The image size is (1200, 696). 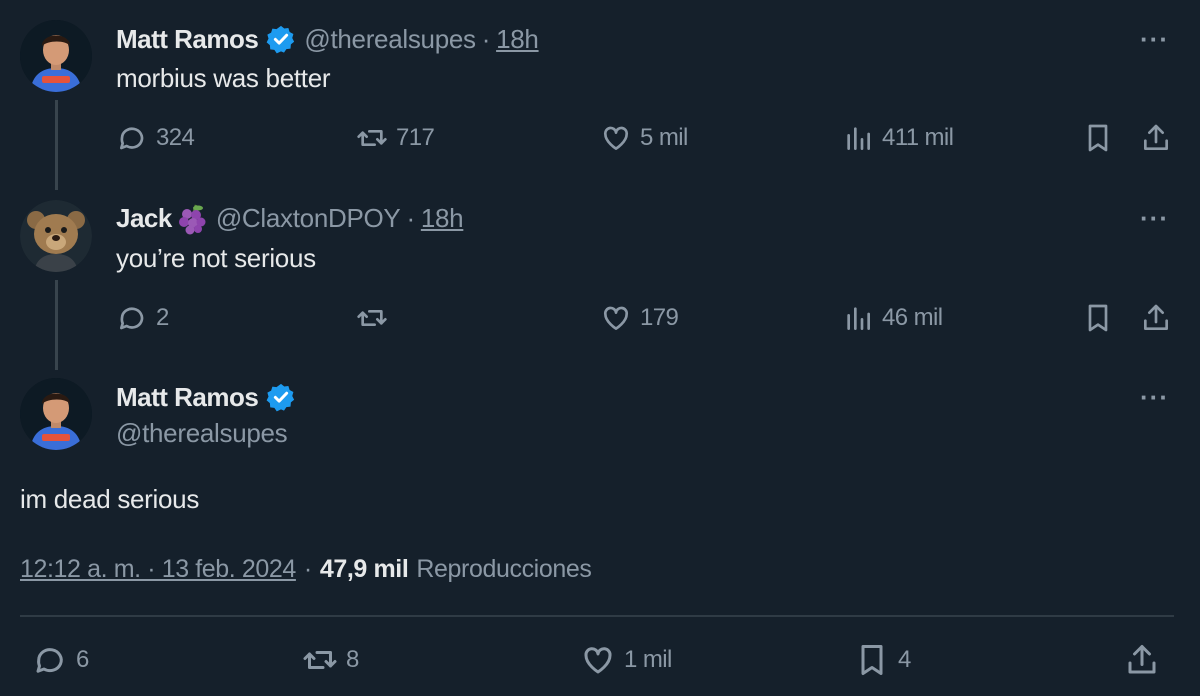 What do you see at coordinates (912, 317) in the screenshot?
I see `views-count: 46 mil` at bounding box center [912, 317].